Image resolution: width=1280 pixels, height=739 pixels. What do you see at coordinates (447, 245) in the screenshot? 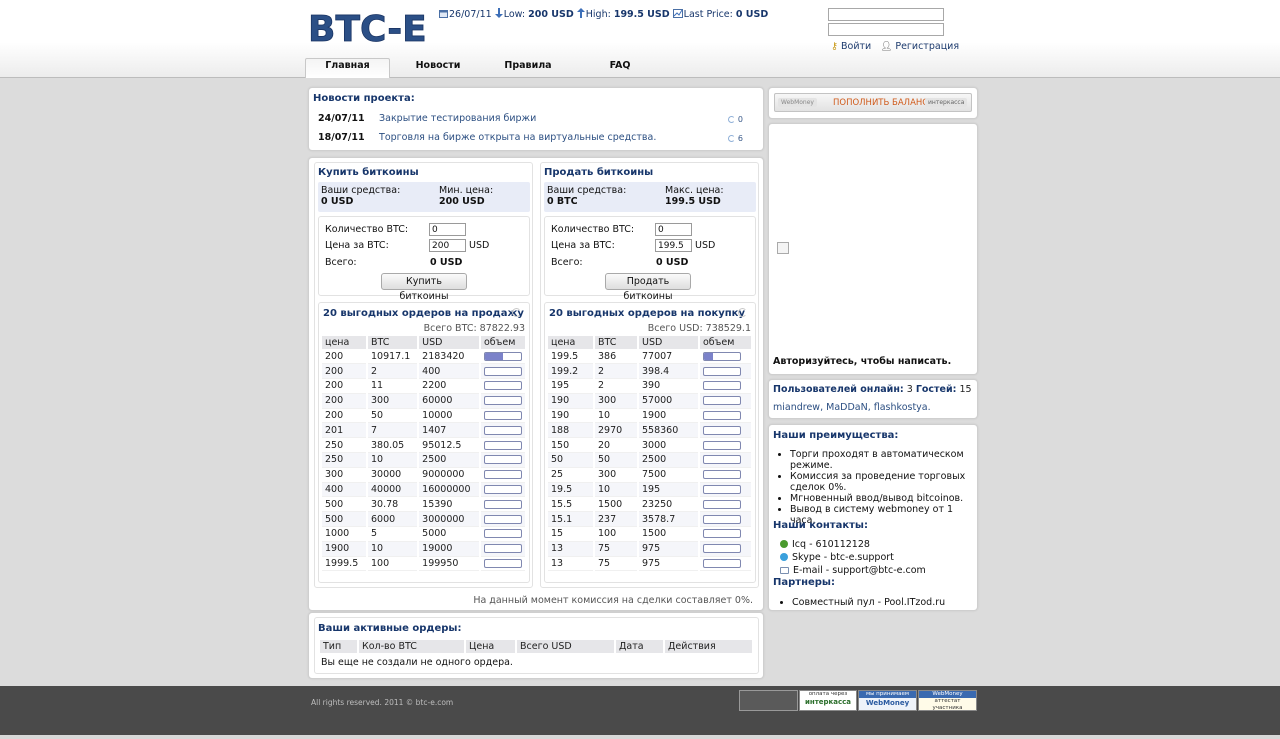
I see `buy-price-input` at bounding box center [447, 245].